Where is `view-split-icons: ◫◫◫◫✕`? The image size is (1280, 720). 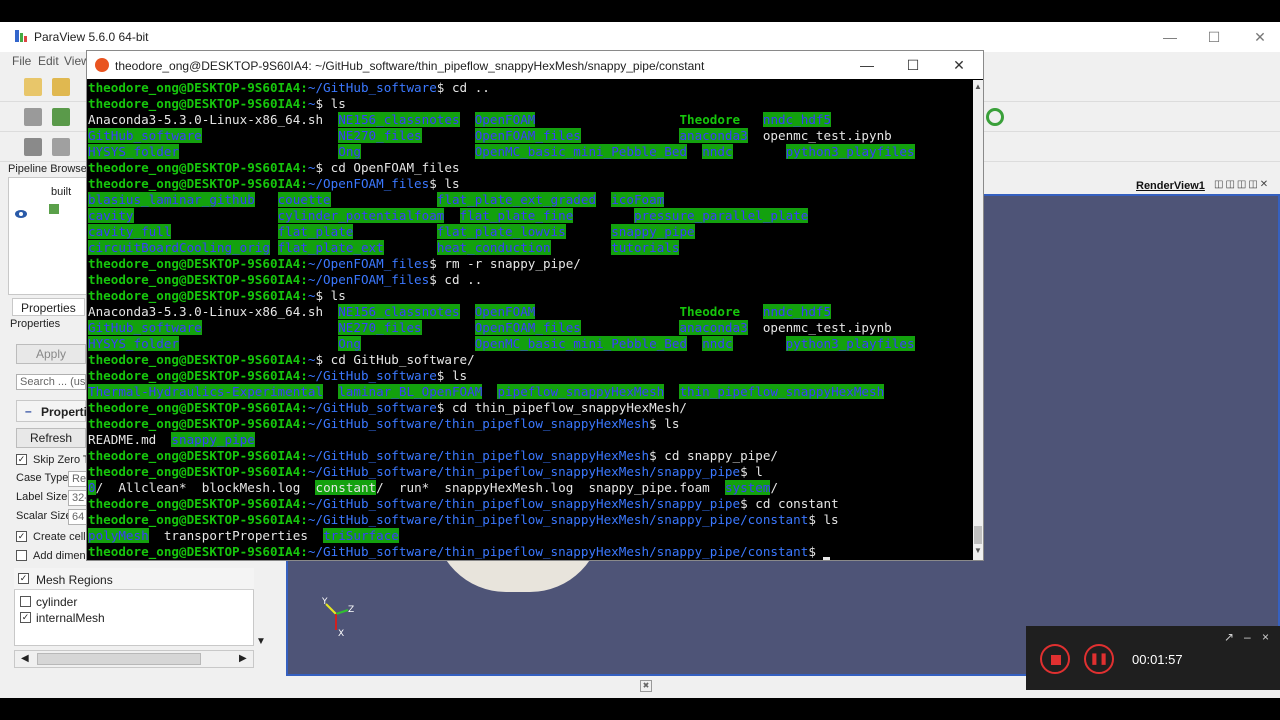 view-split-icons: ◫◫◫◫✕ is located at coordinates (1242, 184).